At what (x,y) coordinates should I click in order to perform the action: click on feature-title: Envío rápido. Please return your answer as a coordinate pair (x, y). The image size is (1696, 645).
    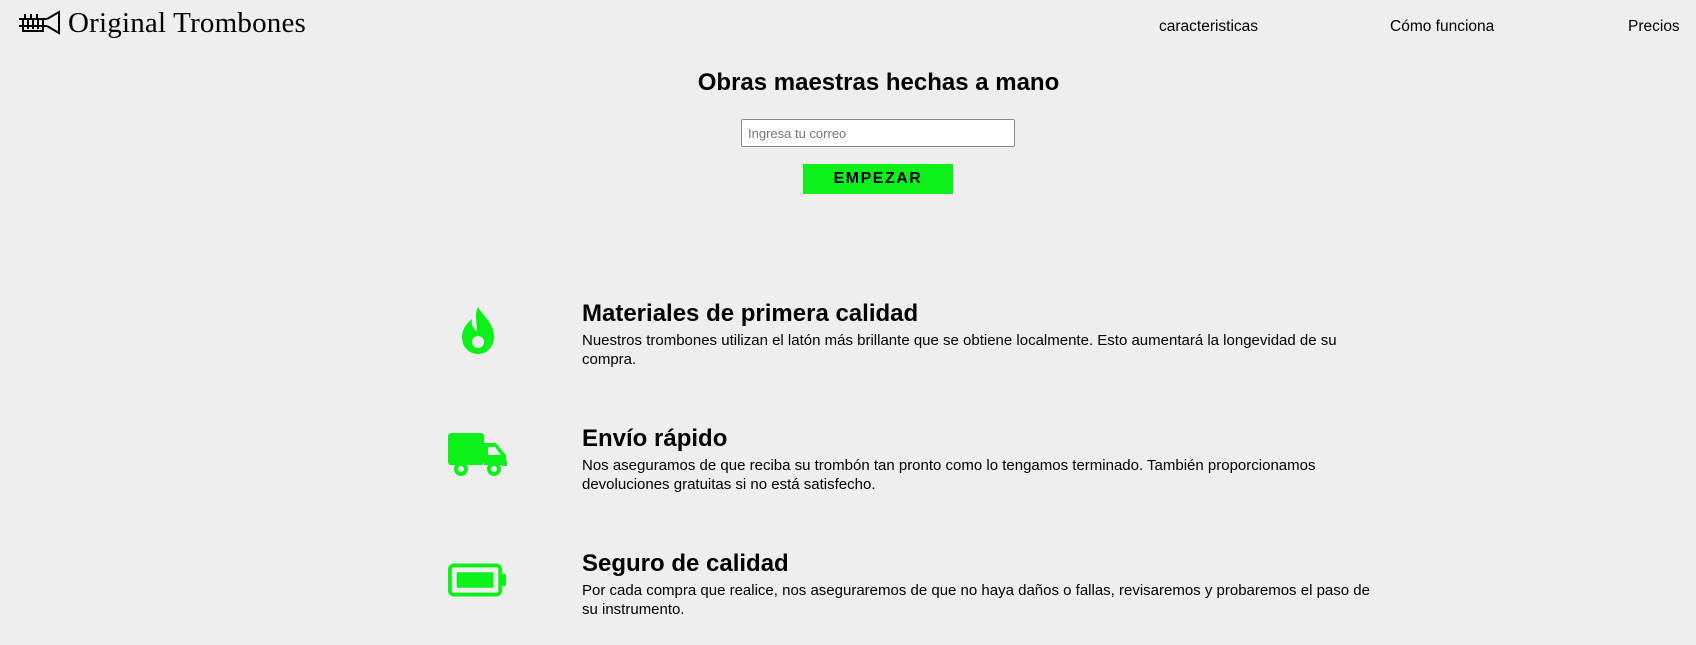
    Looking at the image, I should click on (655, 438).